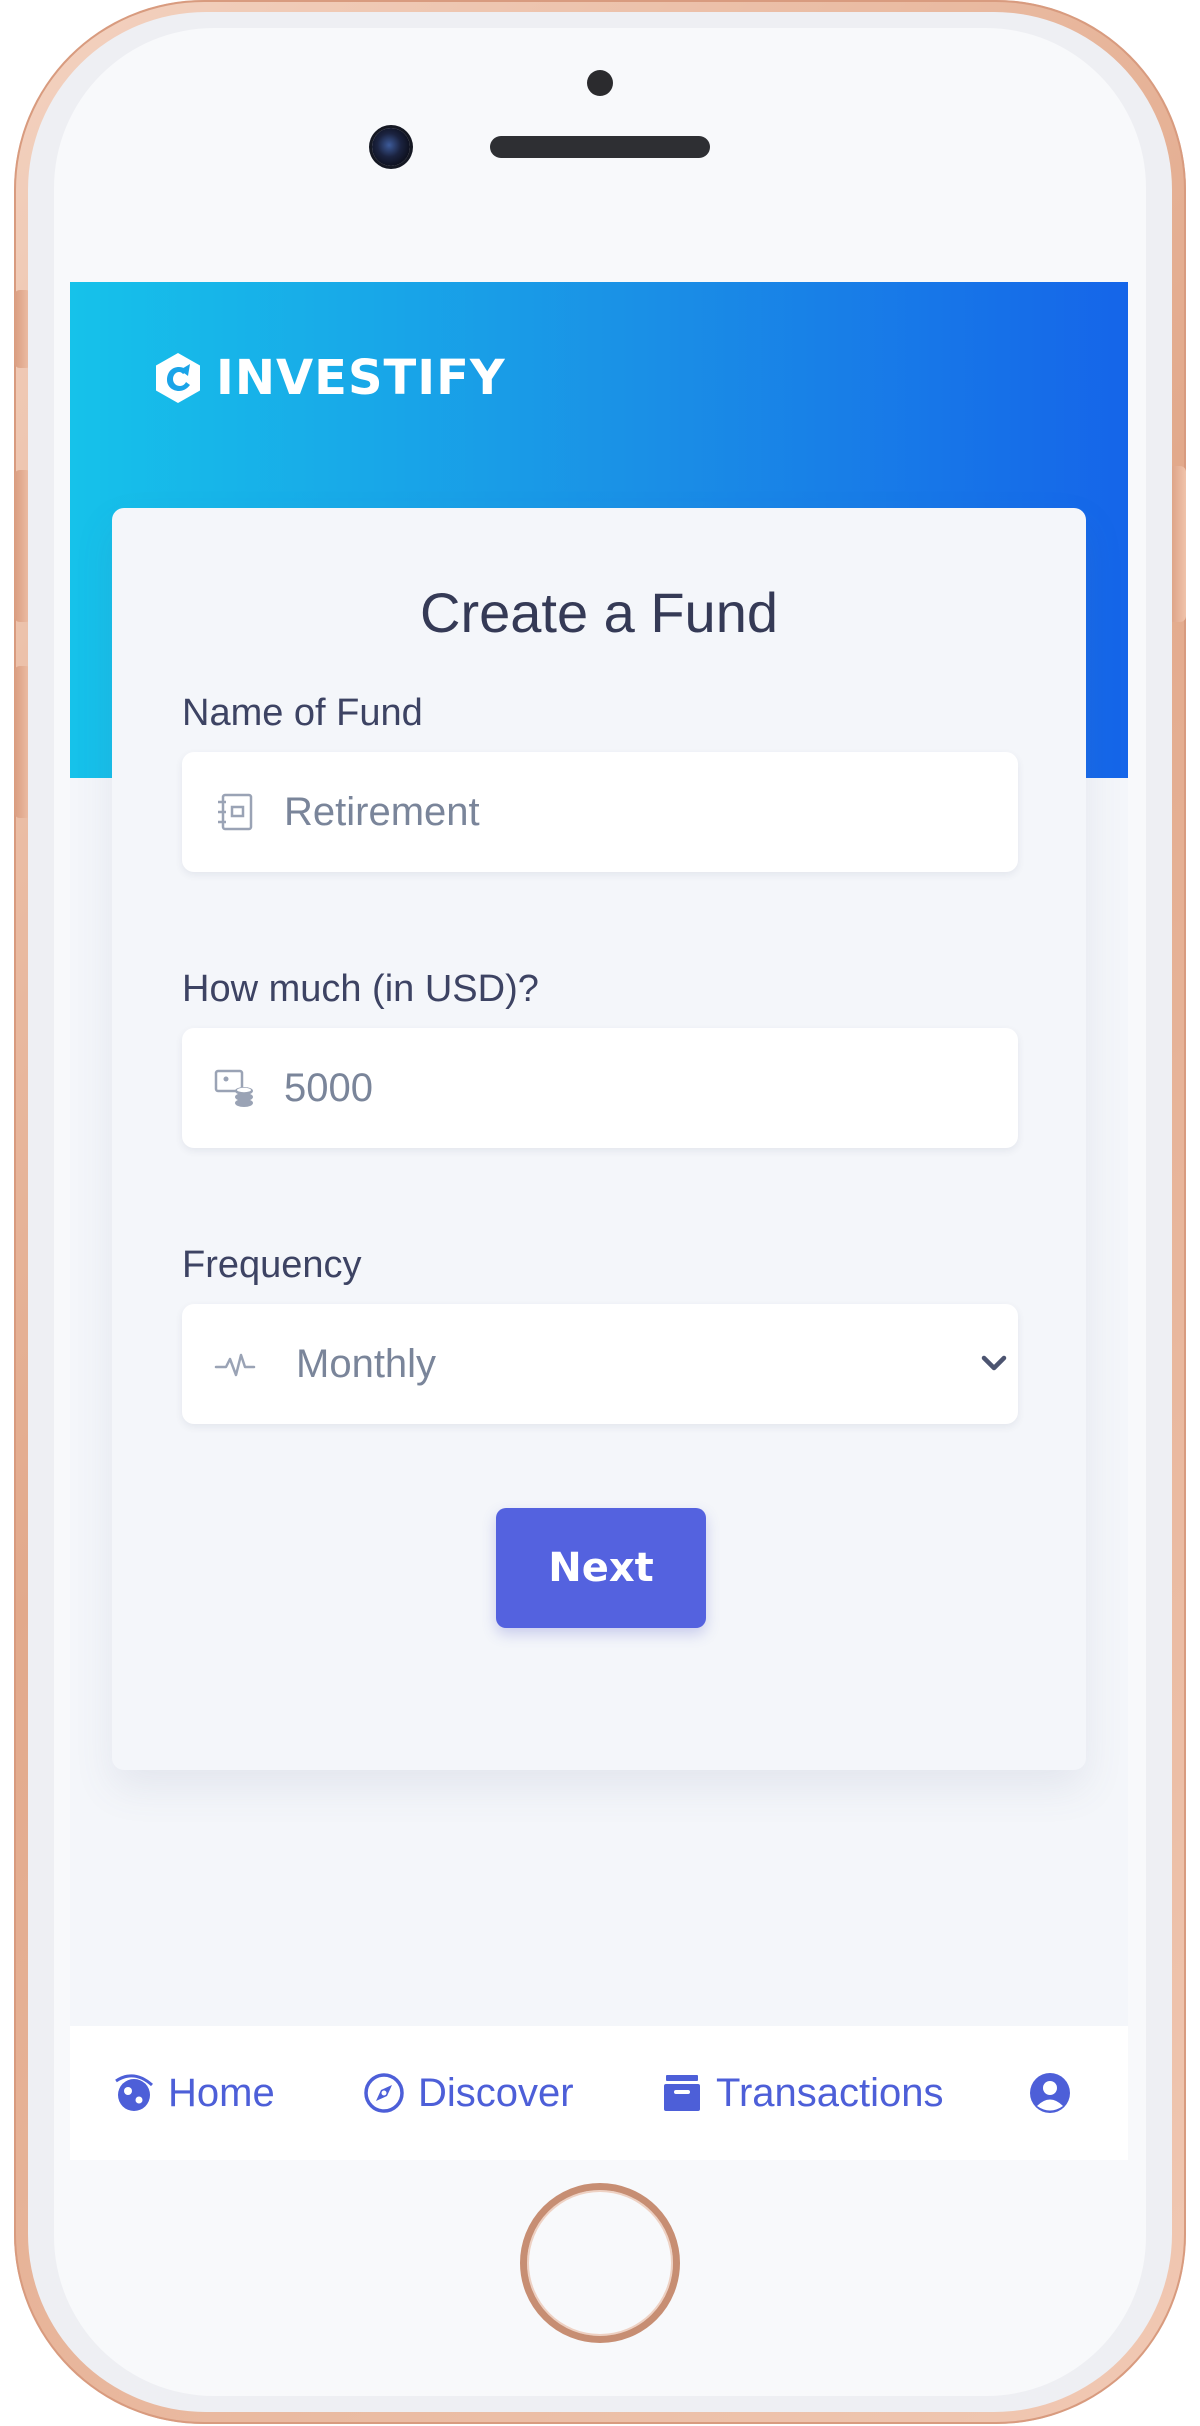 The image size is (1200, 2426). Describe the element at coordinates (682, 2093) in the screenshot. I see `archive-icon` at that location.